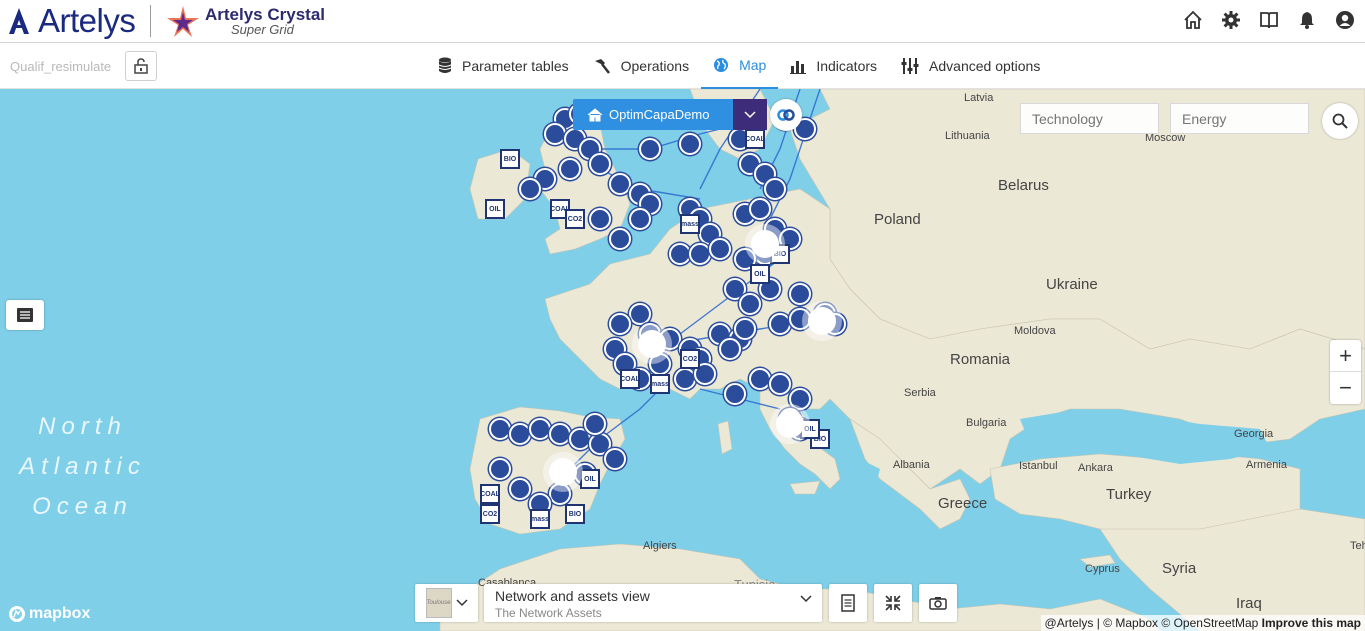 The image size is (1365, 631). What do you see at coordinates (1269, 20) in the screenshot?
I see `book-icon` at bounding box center [1269, 20].